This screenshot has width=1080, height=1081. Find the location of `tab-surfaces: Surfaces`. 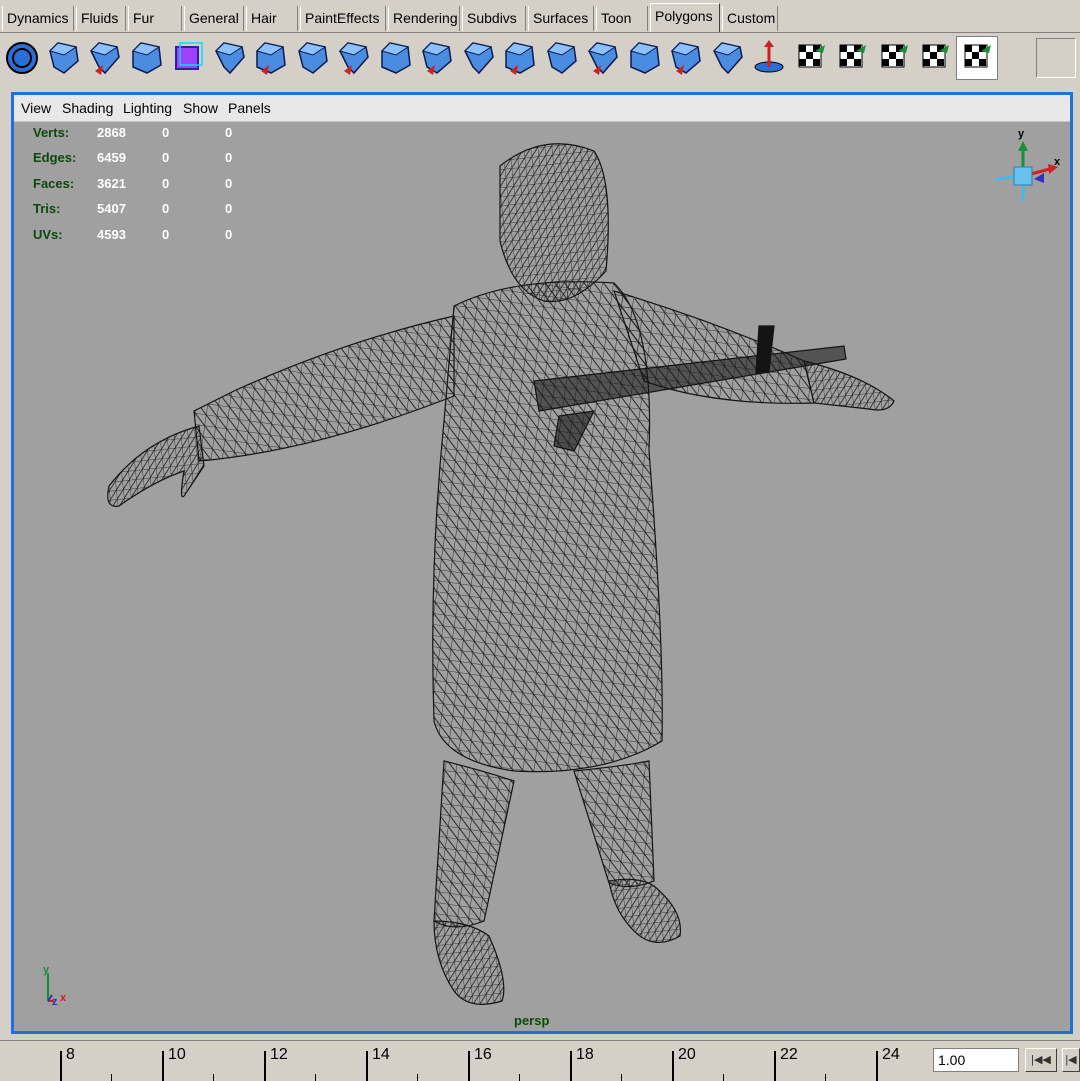

tab-surfaces: Surfaces is located at coordinates (561, 18).